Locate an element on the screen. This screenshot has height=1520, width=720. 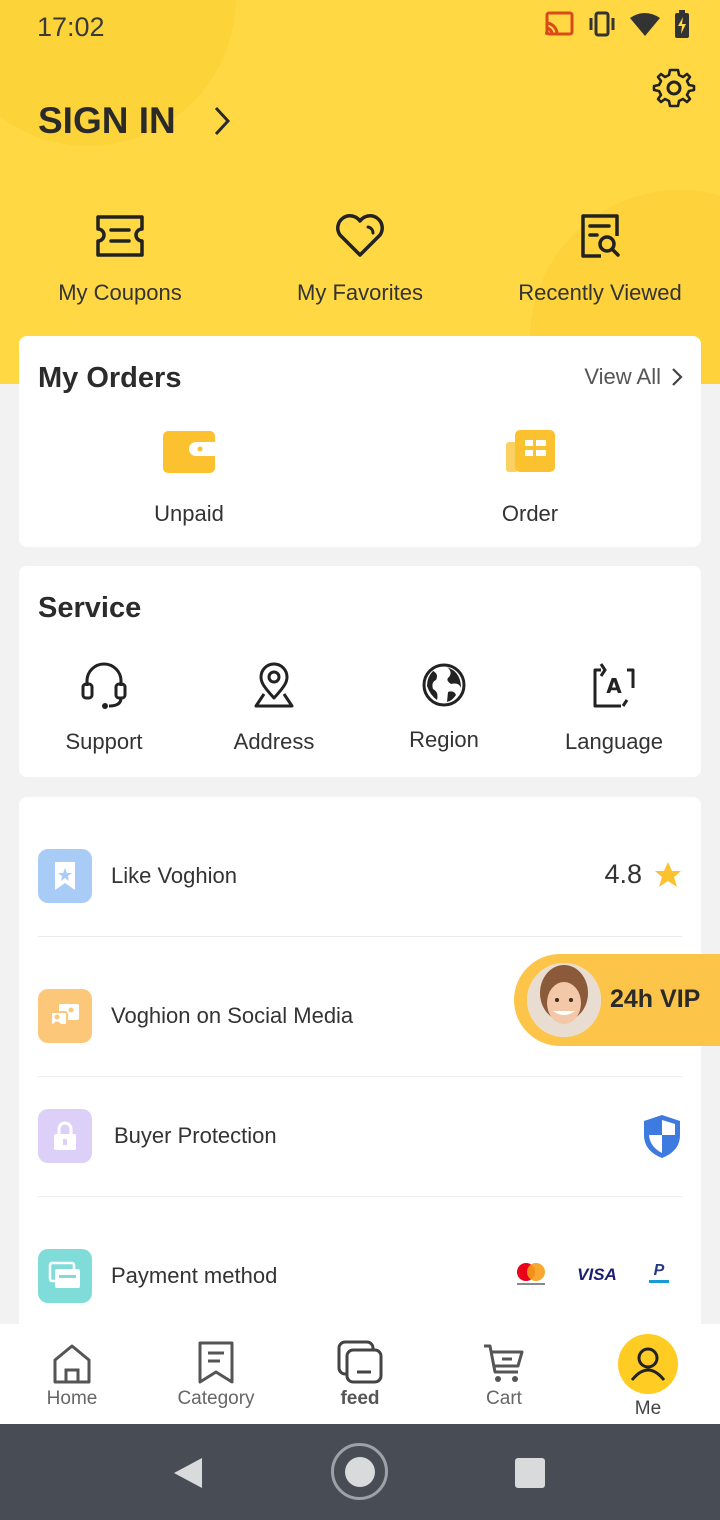
svg-text: A is located at coordinates (614, 686).